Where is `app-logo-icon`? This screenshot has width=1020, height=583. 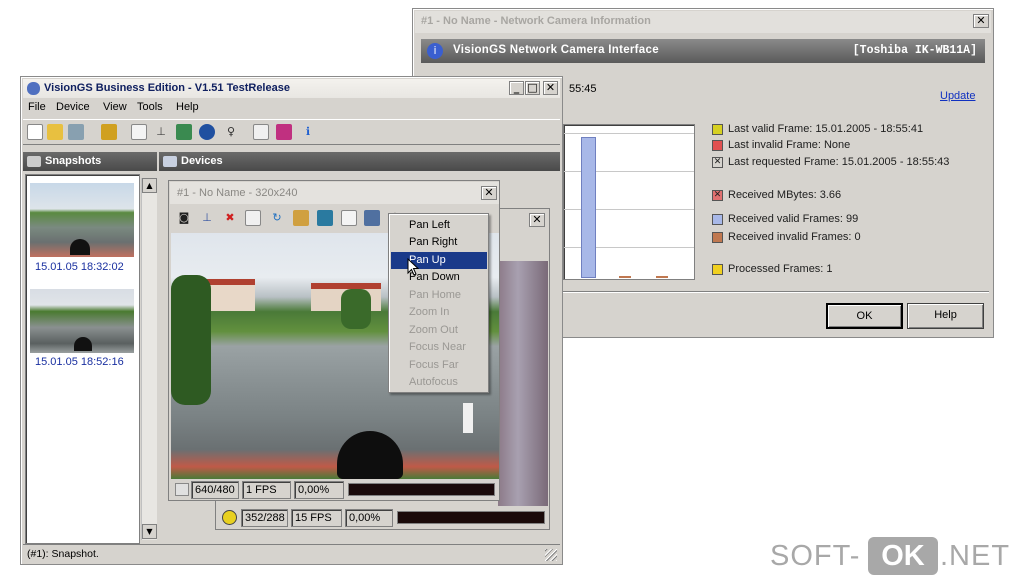
app-logo-icon is located at coordinates (33, 88).